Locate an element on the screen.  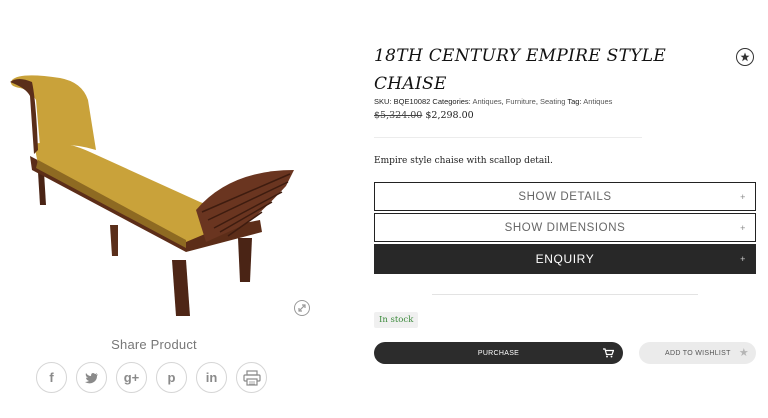
old-price: $5,324.00 is located at coordinates (398, 115).